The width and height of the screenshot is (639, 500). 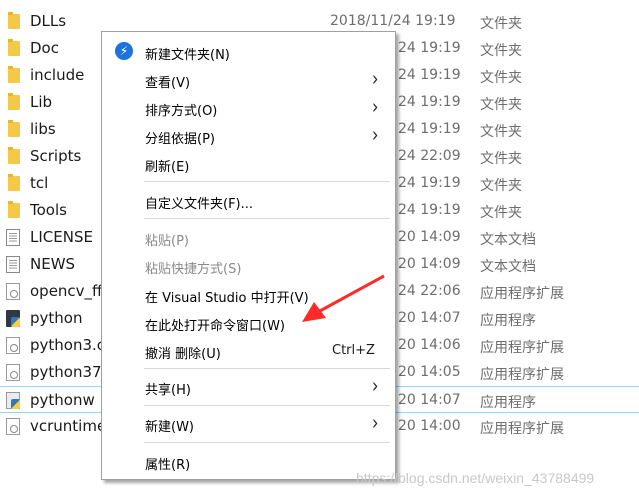 I want to click on menu-item-label: 查看(V), so click(x=168, y=83).